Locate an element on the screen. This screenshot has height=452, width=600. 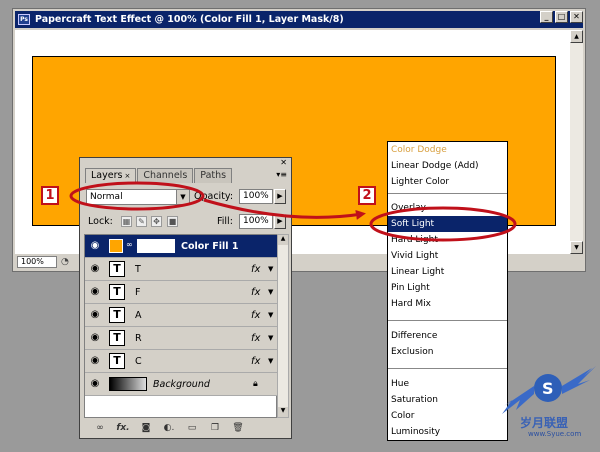
watermark-logo: S 岁月联盟 www.Syue.com is located at coordinates (548, 402).